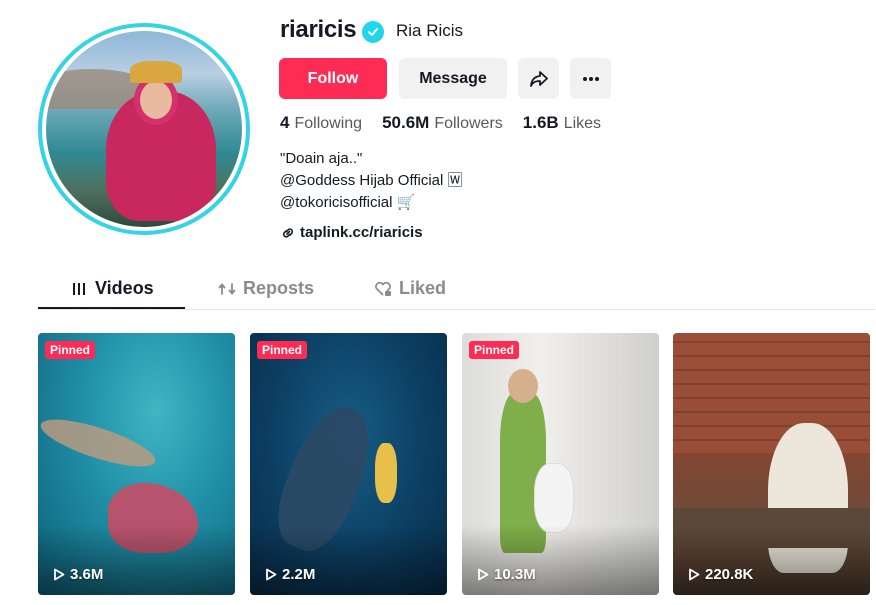 The width and height of the screenshot is (876, 605). I want to click on share-button, so click(538, 78).